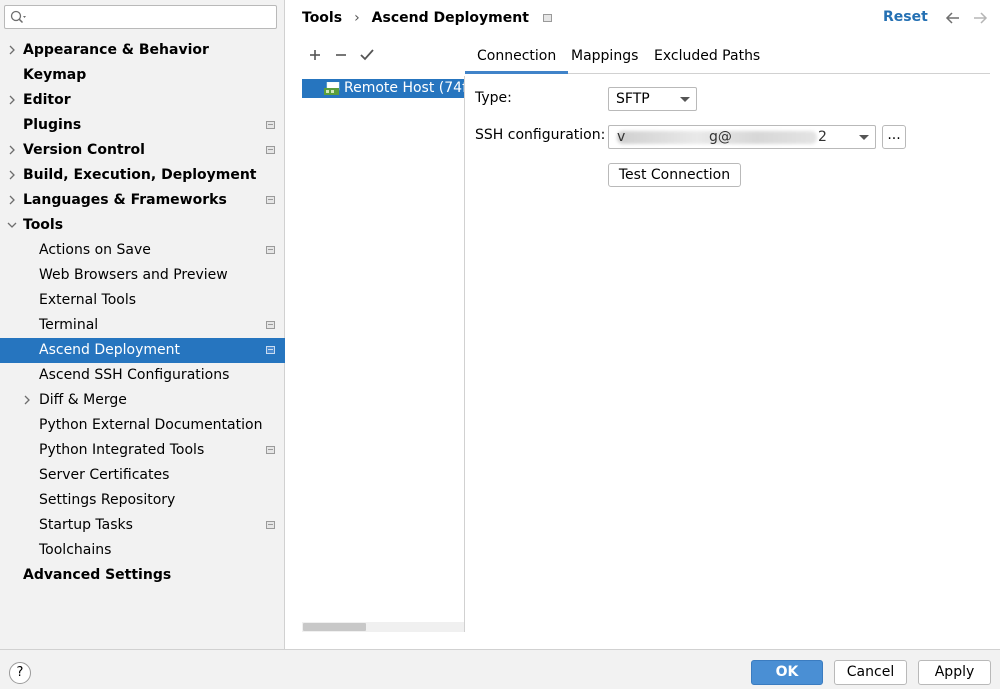  I want to click on scrollbar-thumb, so click(334, 627).